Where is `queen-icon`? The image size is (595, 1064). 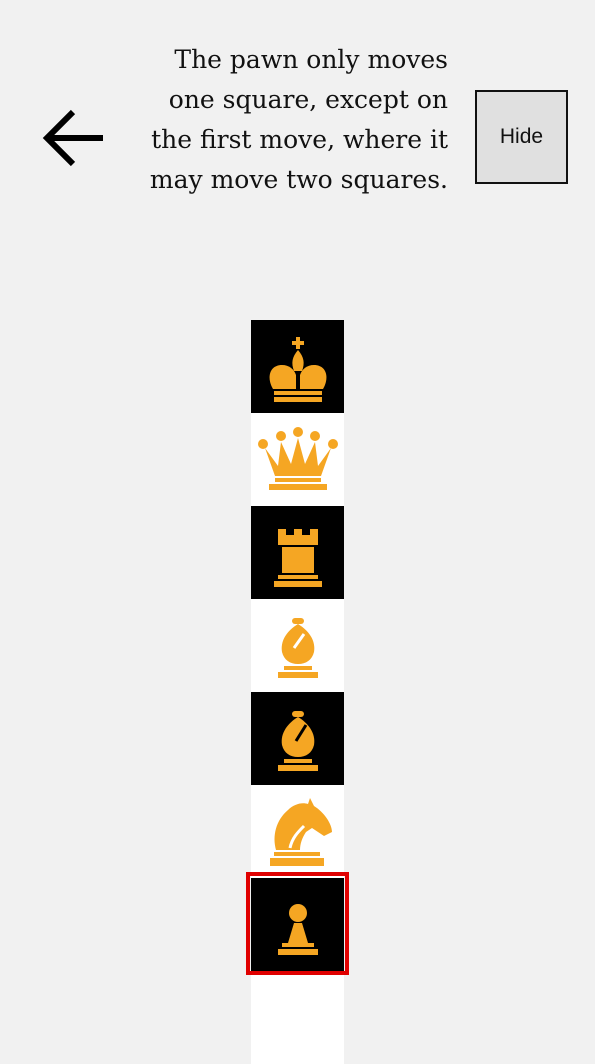 queen-icon is located at coordinates (297, 458).